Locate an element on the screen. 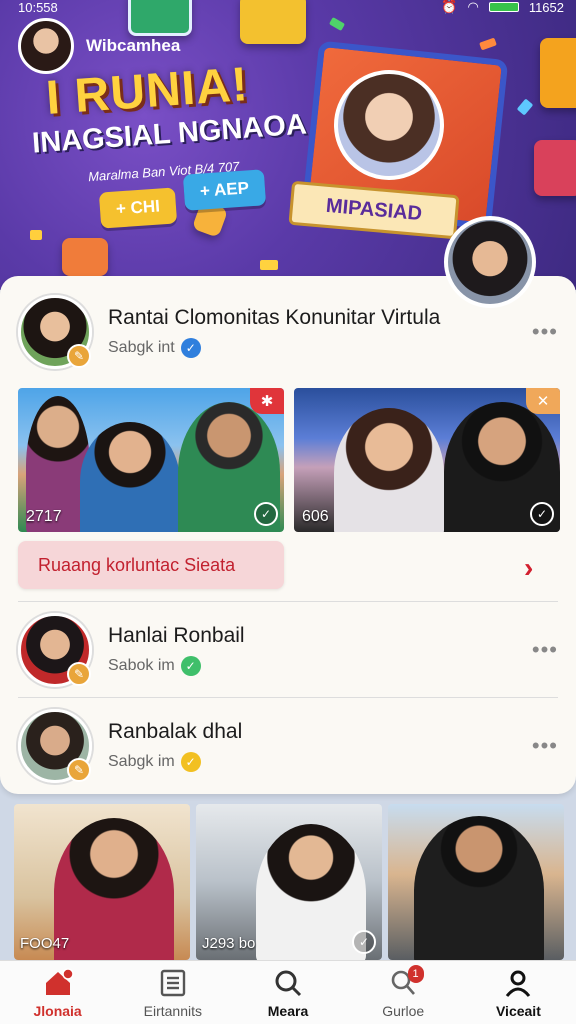 The height and width of the screenshot is (1024, 576). post-text: Ranbalak dhal Sabgk im ✓ is located at coordinates (318, 746).